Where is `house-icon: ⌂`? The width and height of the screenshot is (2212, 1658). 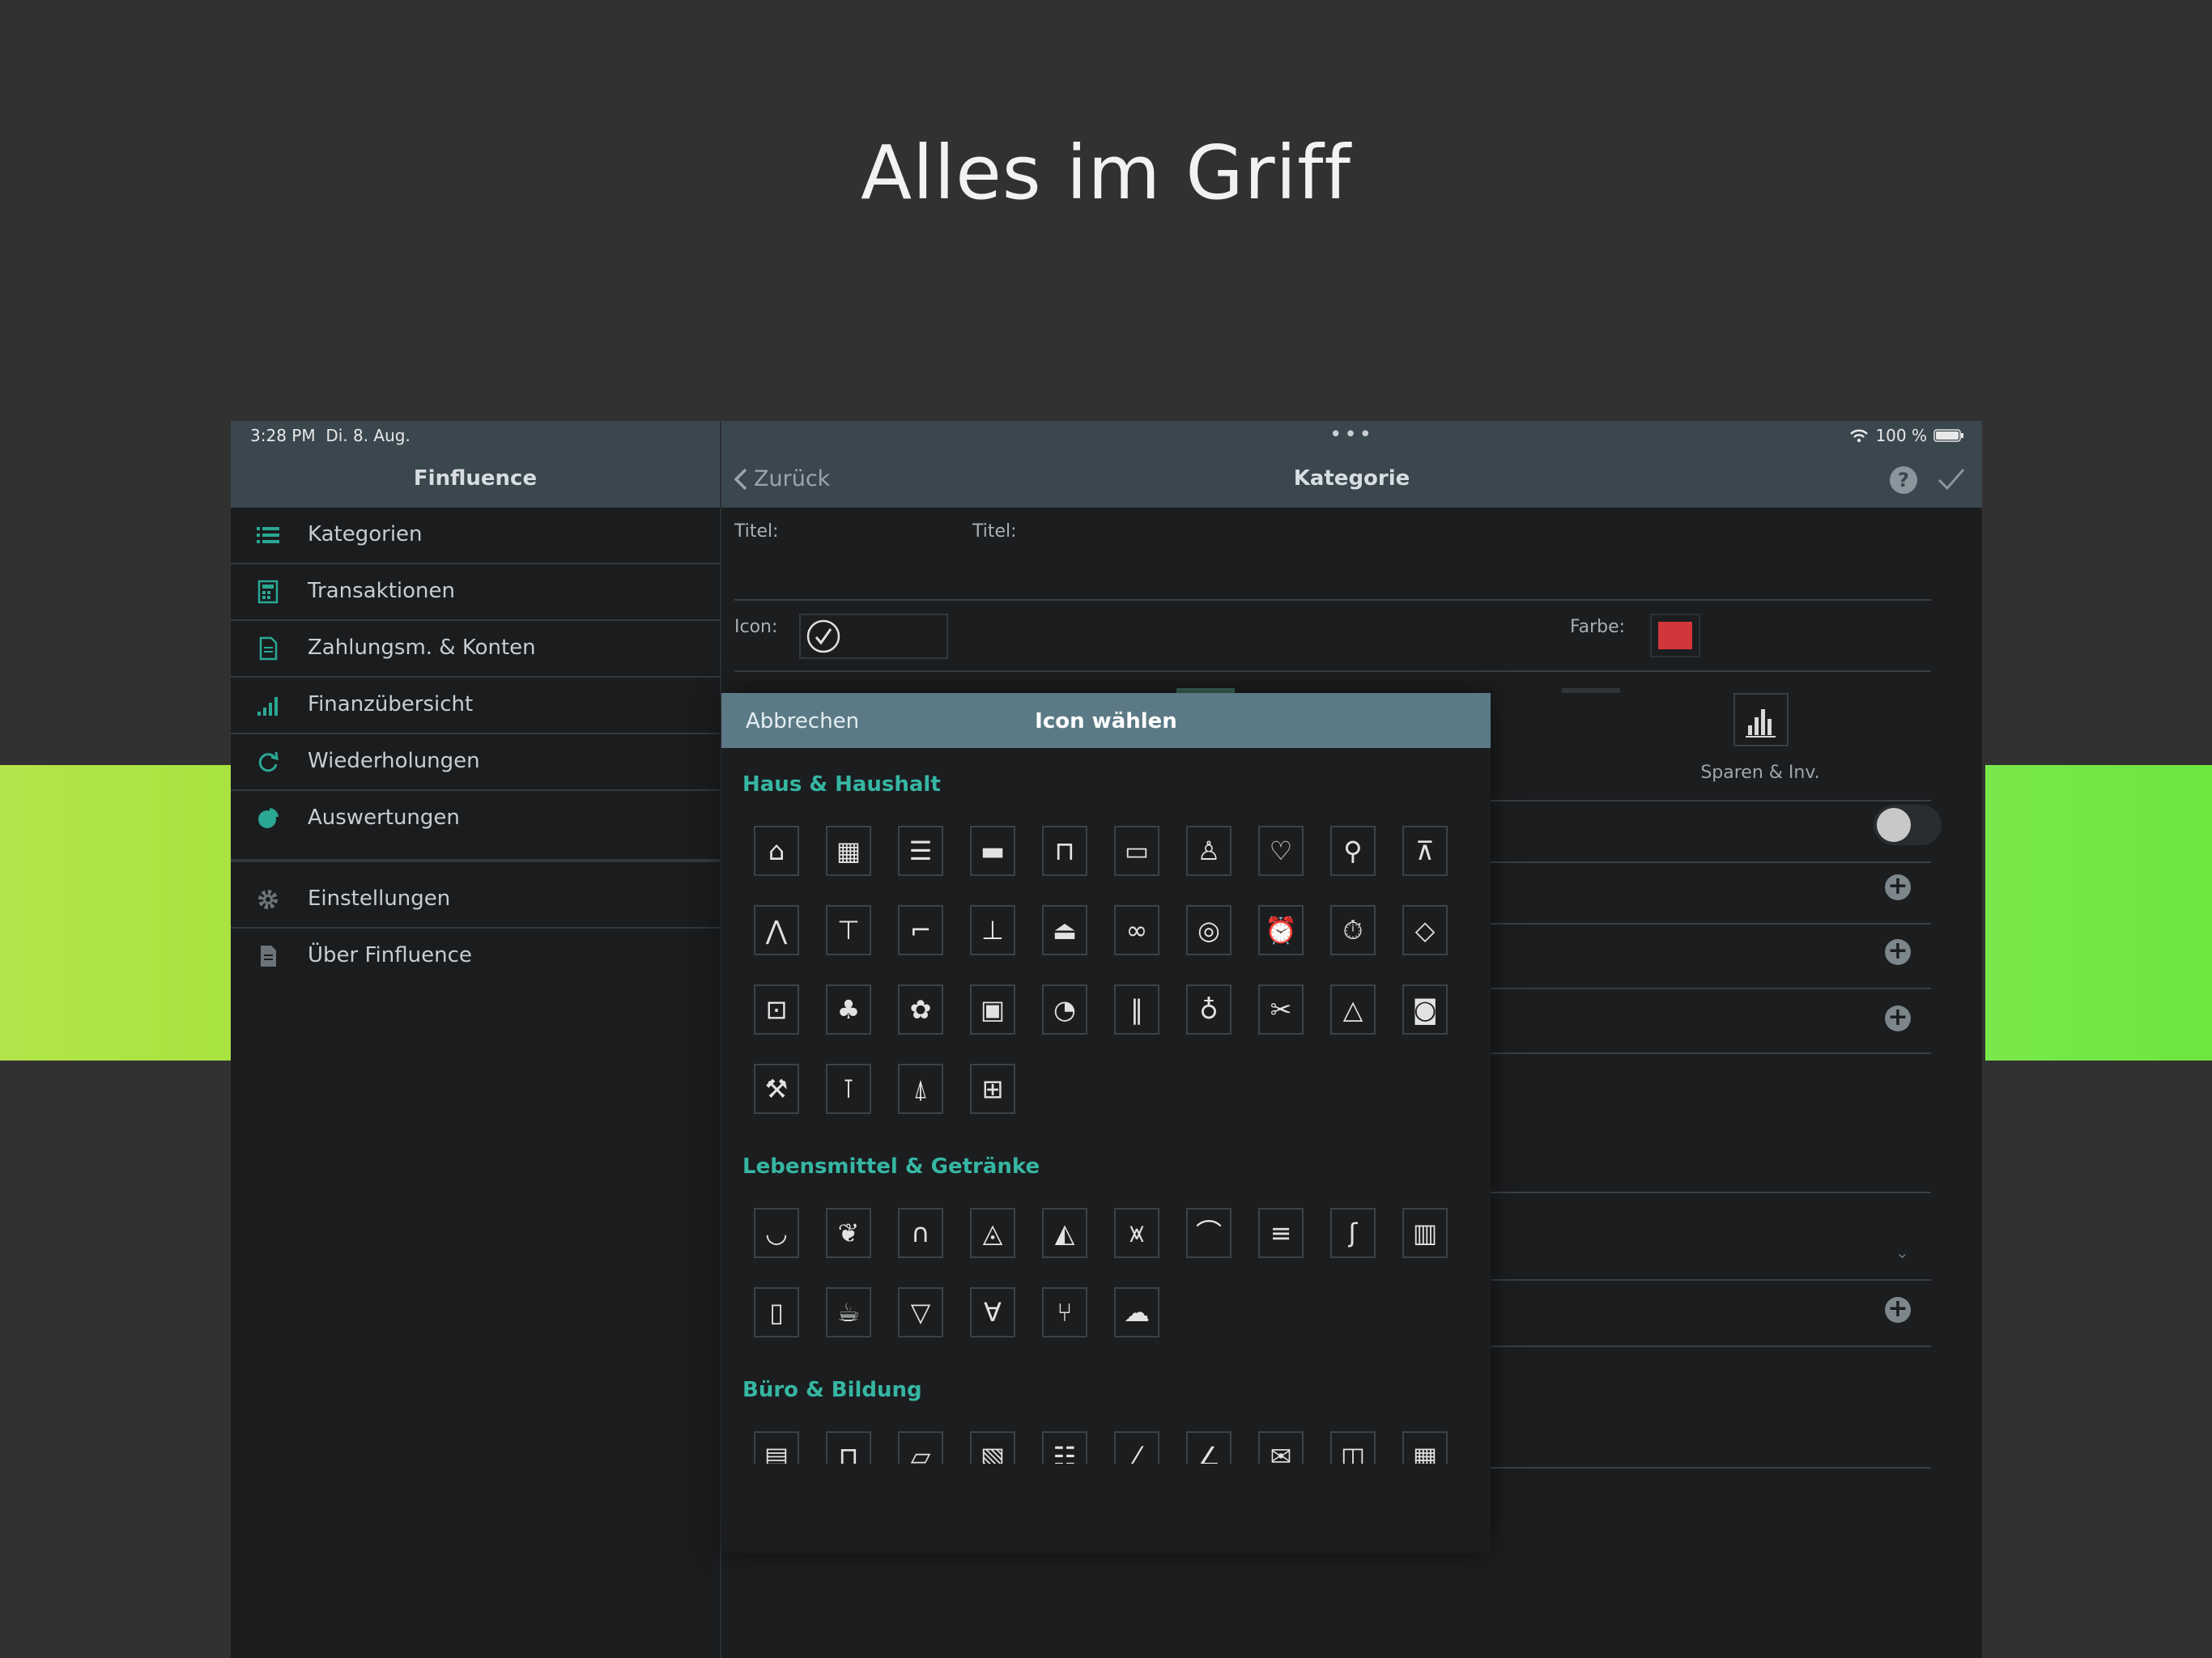 house-icon: ⌂ is located at coordinates (777, 851).